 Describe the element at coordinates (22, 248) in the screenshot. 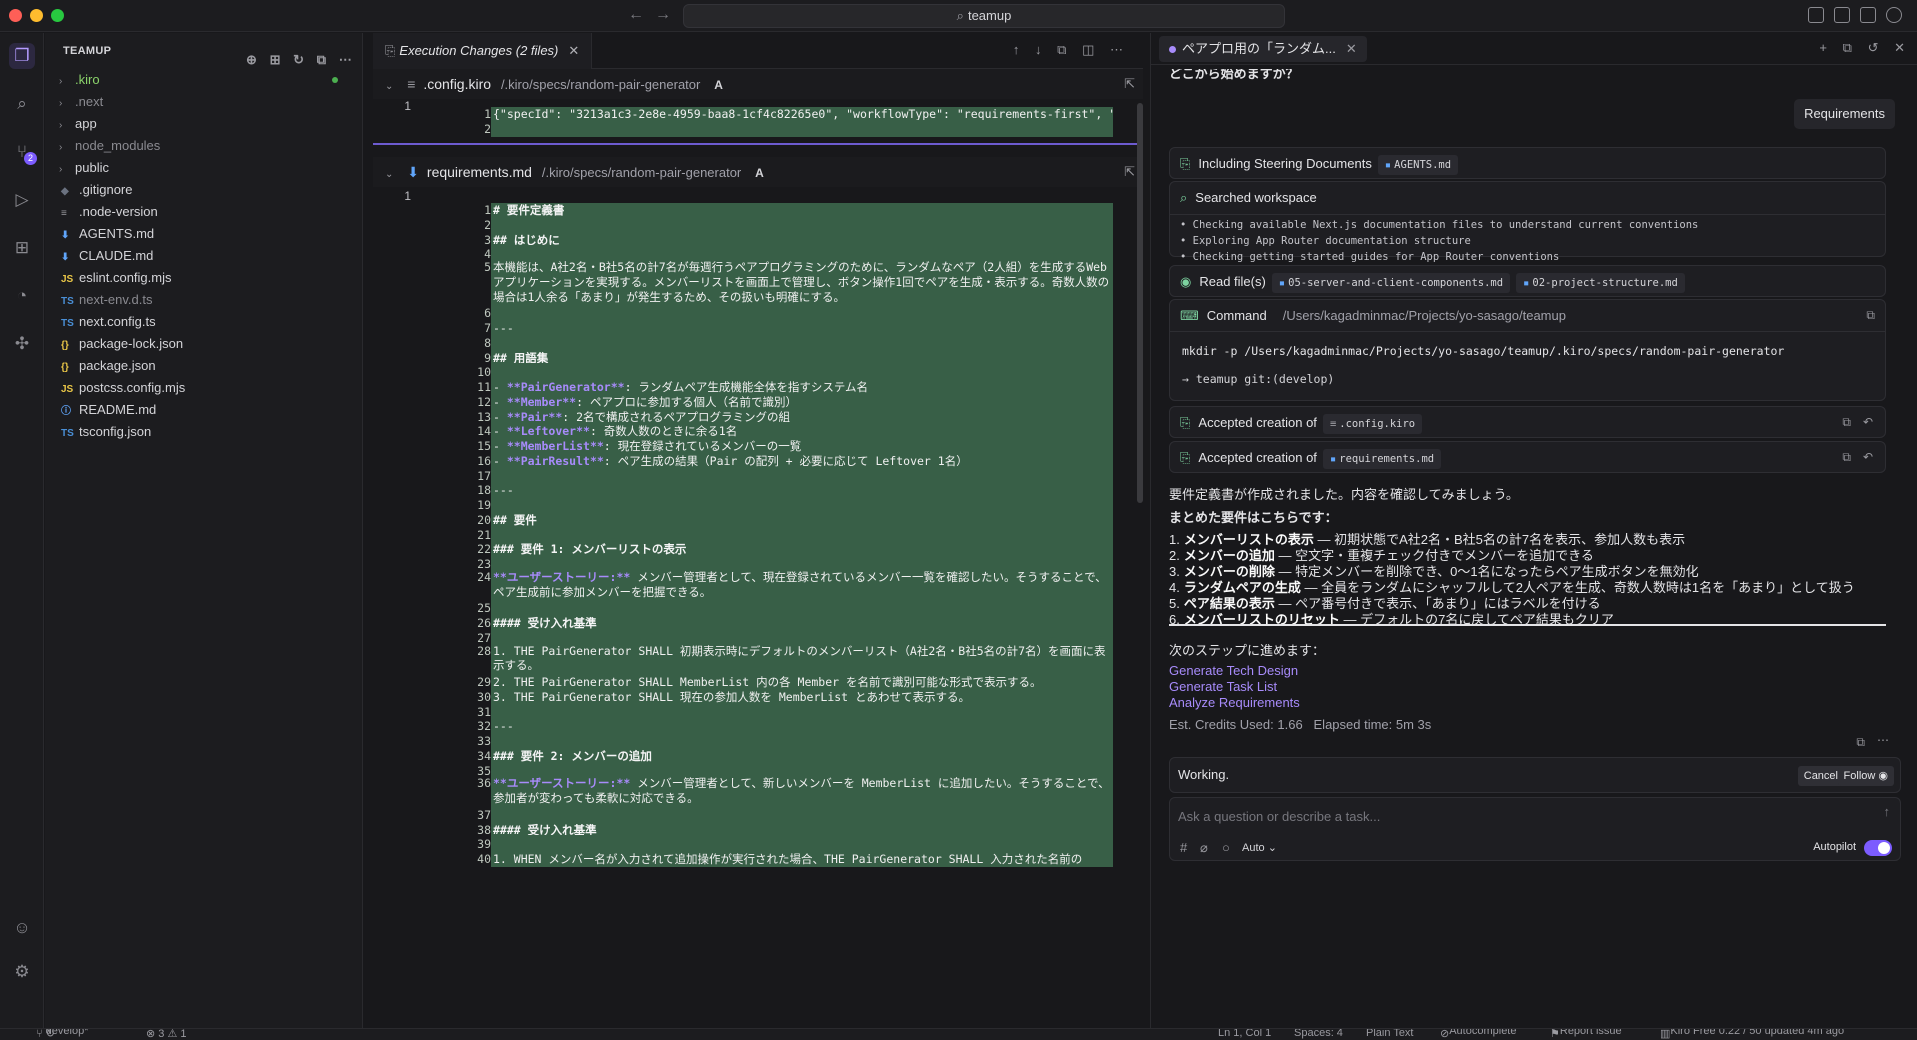

I see `extensions-icon: ⊞` at that location.